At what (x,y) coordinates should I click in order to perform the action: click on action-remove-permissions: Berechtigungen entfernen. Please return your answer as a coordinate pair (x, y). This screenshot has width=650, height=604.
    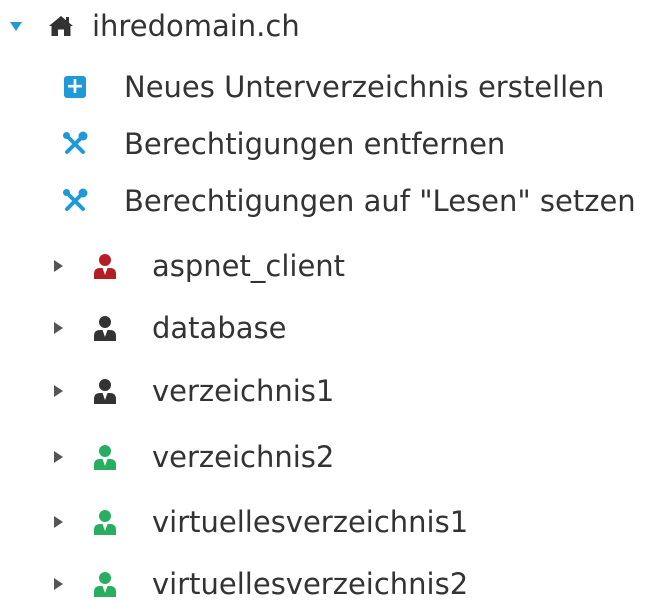
    Looking at the image, I should click on (283, 144).